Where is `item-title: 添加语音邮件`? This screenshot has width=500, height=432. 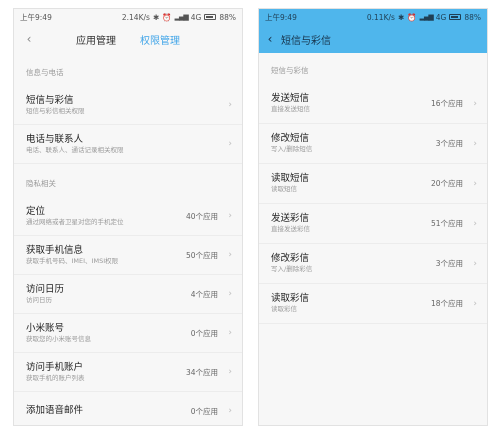
item-title: 添加语音邮件 is located at coordinates (55, 410).